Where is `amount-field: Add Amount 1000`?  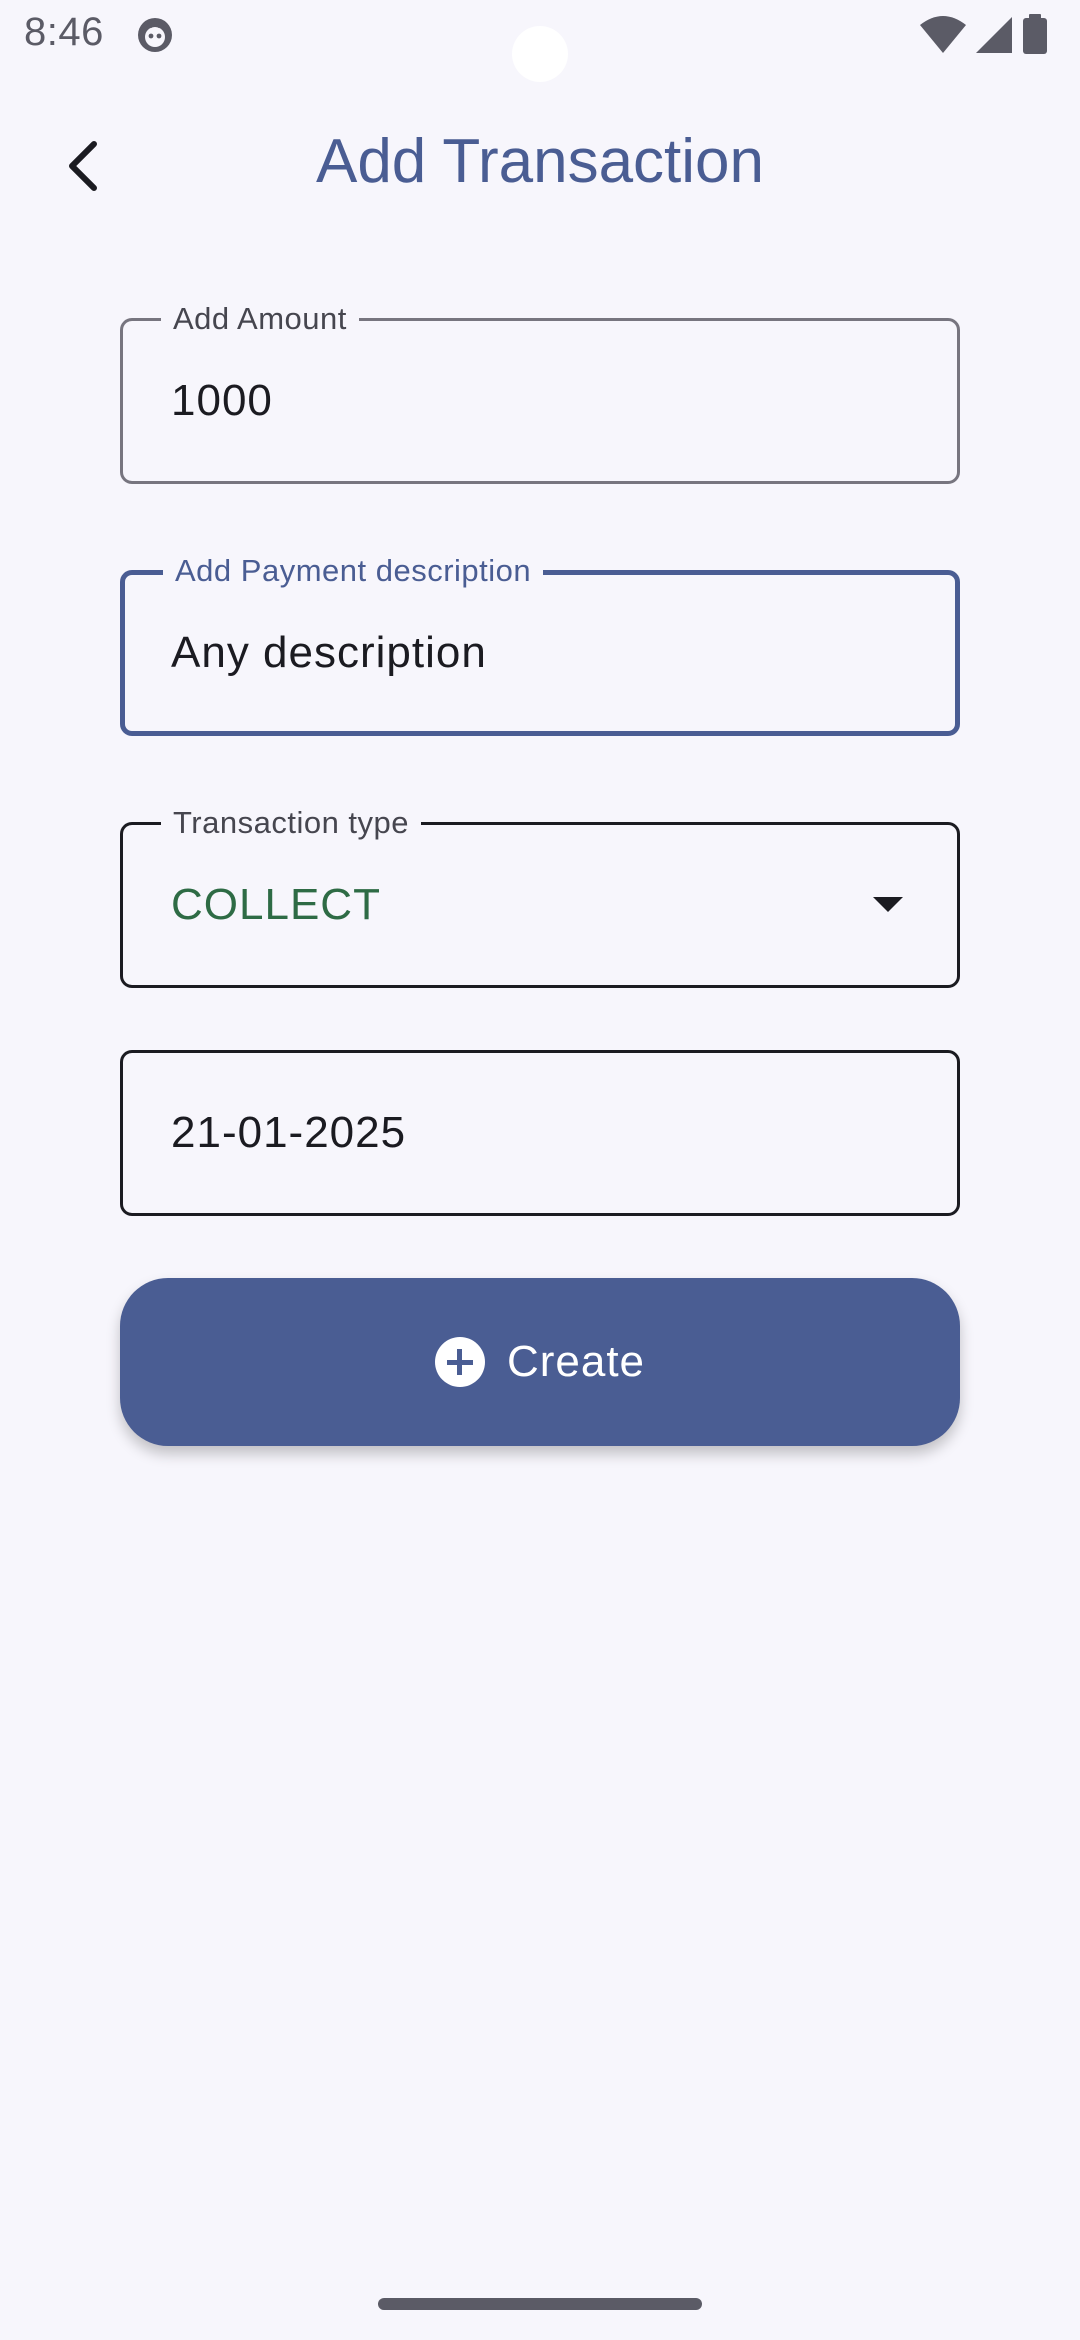 amount-field: Add Amount 1000 is located at coordinates (540, 391).